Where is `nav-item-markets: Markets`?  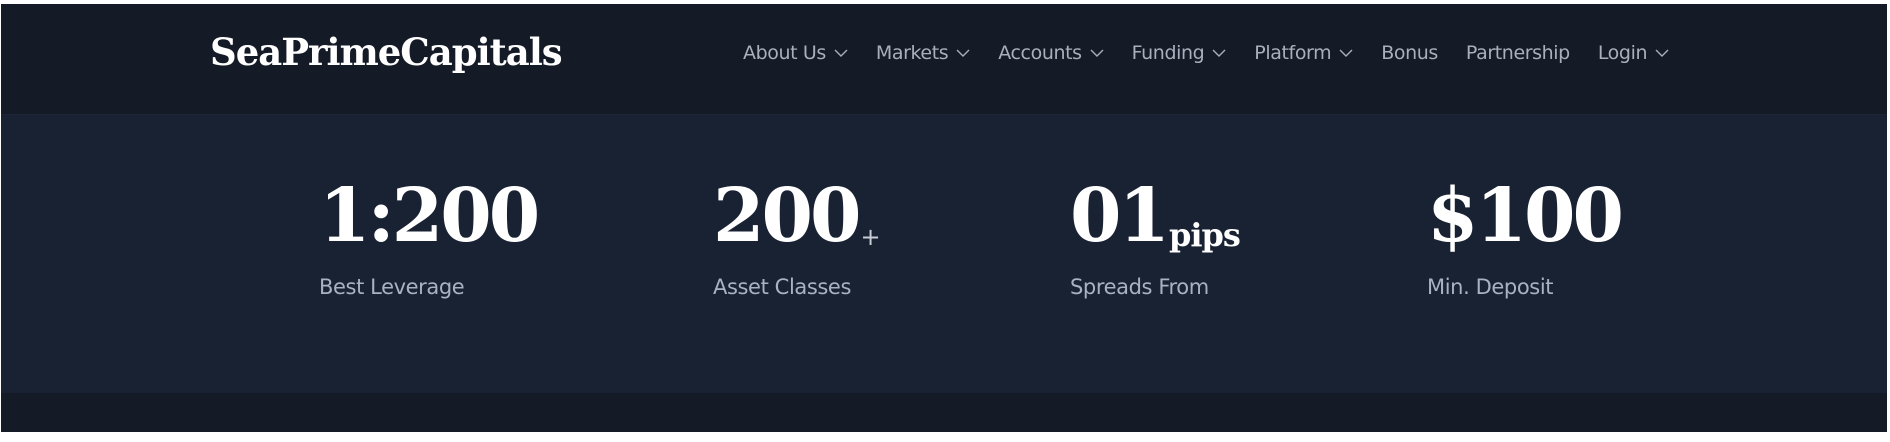
nav-item-markets: Markets is located at coordinates (923, 53).